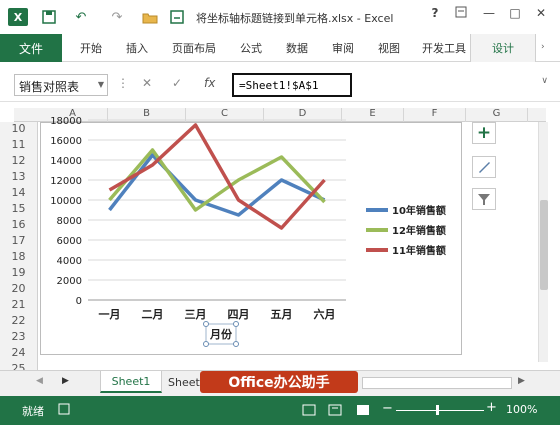  What do you see at coordinates (363, 411) in the screenshot?
I see `page-break-view-icon` at bounding box center [363, 411].